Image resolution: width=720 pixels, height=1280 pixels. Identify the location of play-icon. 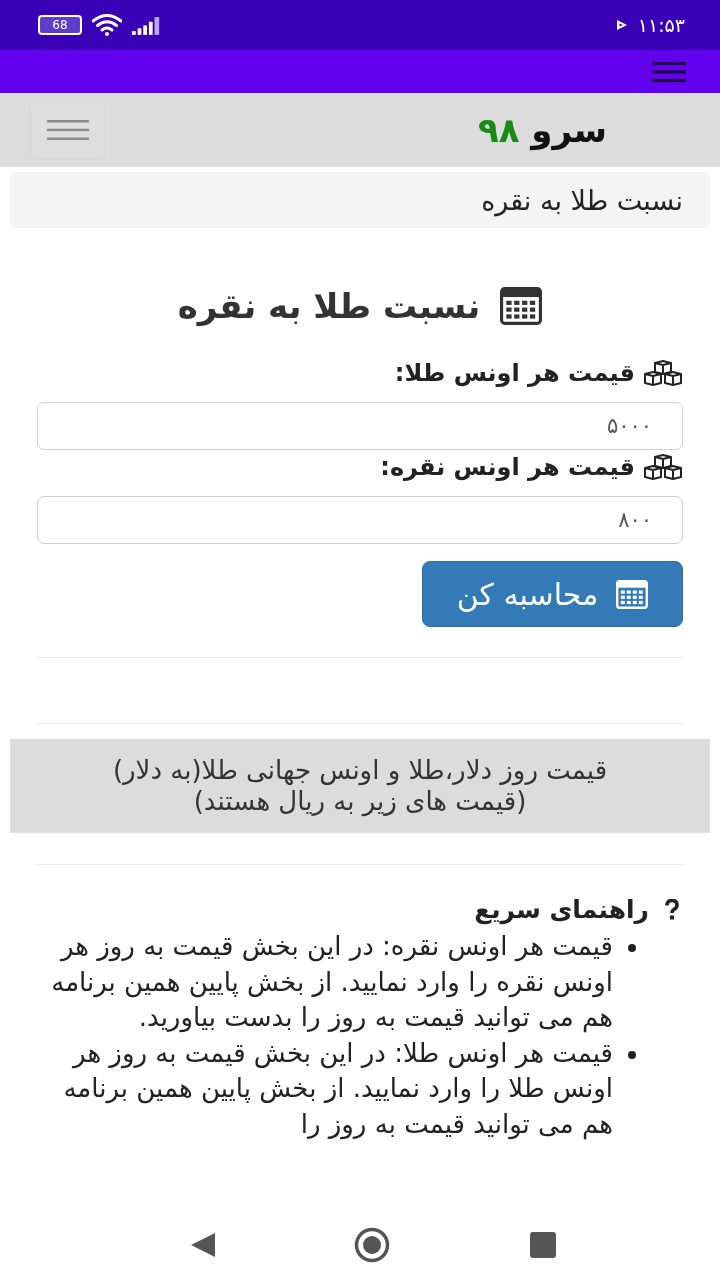
(621, 25).